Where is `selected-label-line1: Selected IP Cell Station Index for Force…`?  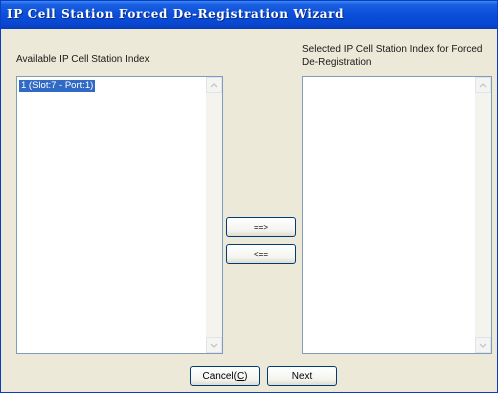 selected-label-line1: Selected IP Cell Station Index for Force… is located at coordinates (392, 49).